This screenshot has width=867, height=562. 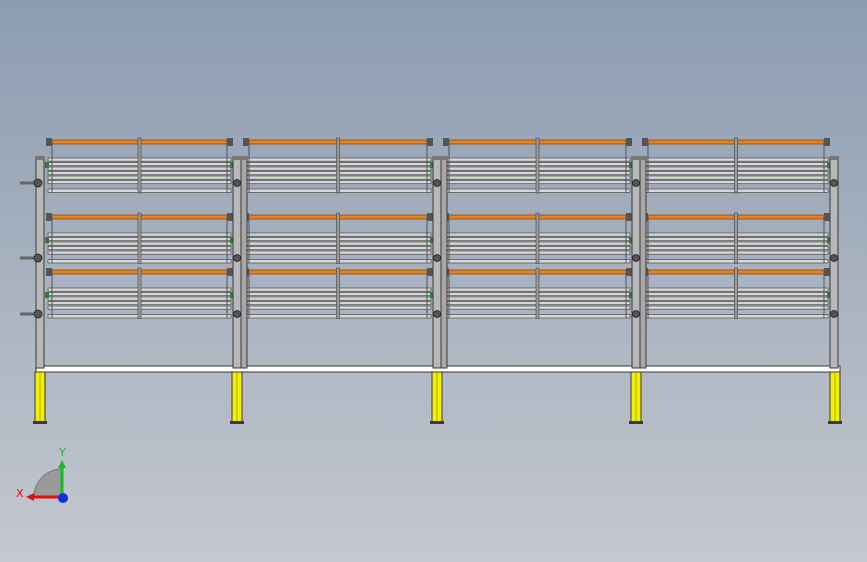 I want to click on triad-x-label: X, so click(x=20, y=493).